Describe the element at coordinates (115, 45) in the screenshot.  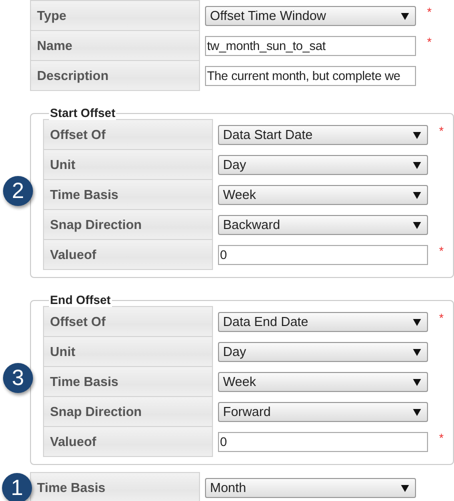
I see `field-label: Name` at that location.